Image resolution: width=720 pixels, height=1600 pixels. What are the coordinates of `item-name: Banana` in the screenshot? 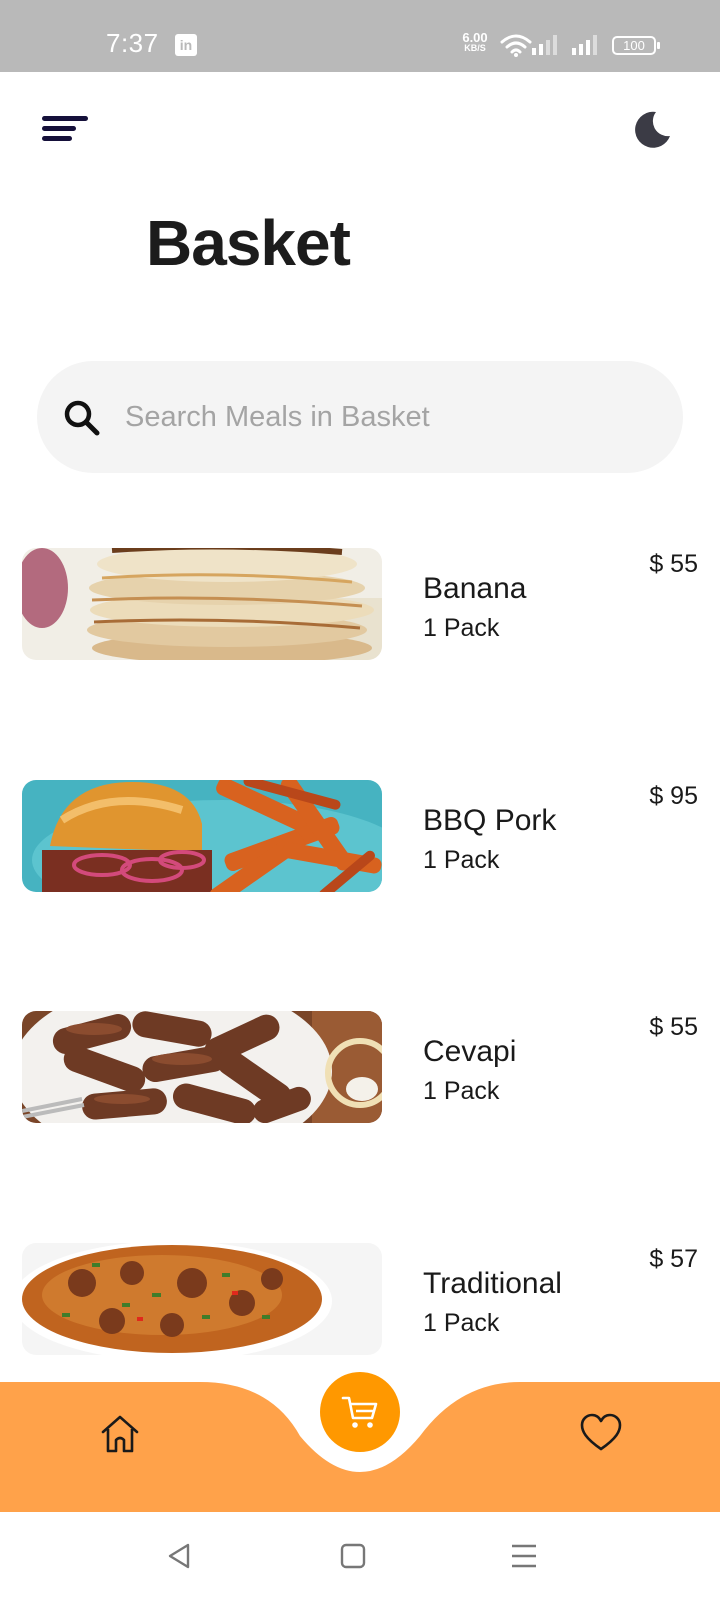 It's located at (475, 588).